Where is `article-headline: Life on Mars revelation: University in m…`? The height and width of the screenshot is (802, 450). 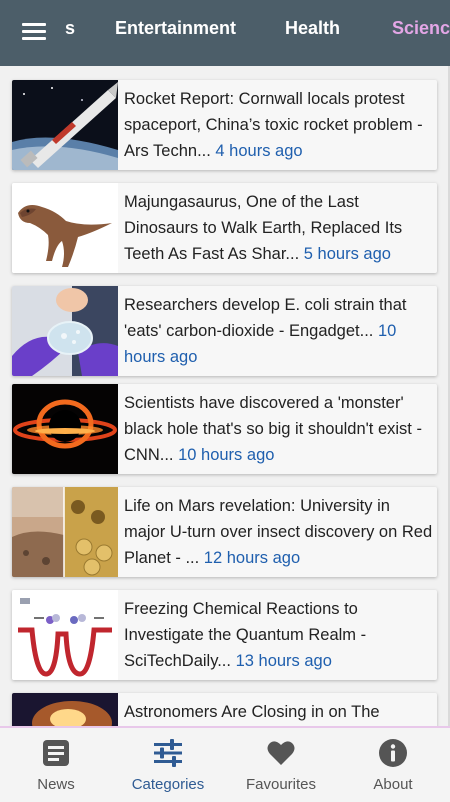 article-headline: Life on Mars revelation: University in m… is located at coordinates (279, 532).